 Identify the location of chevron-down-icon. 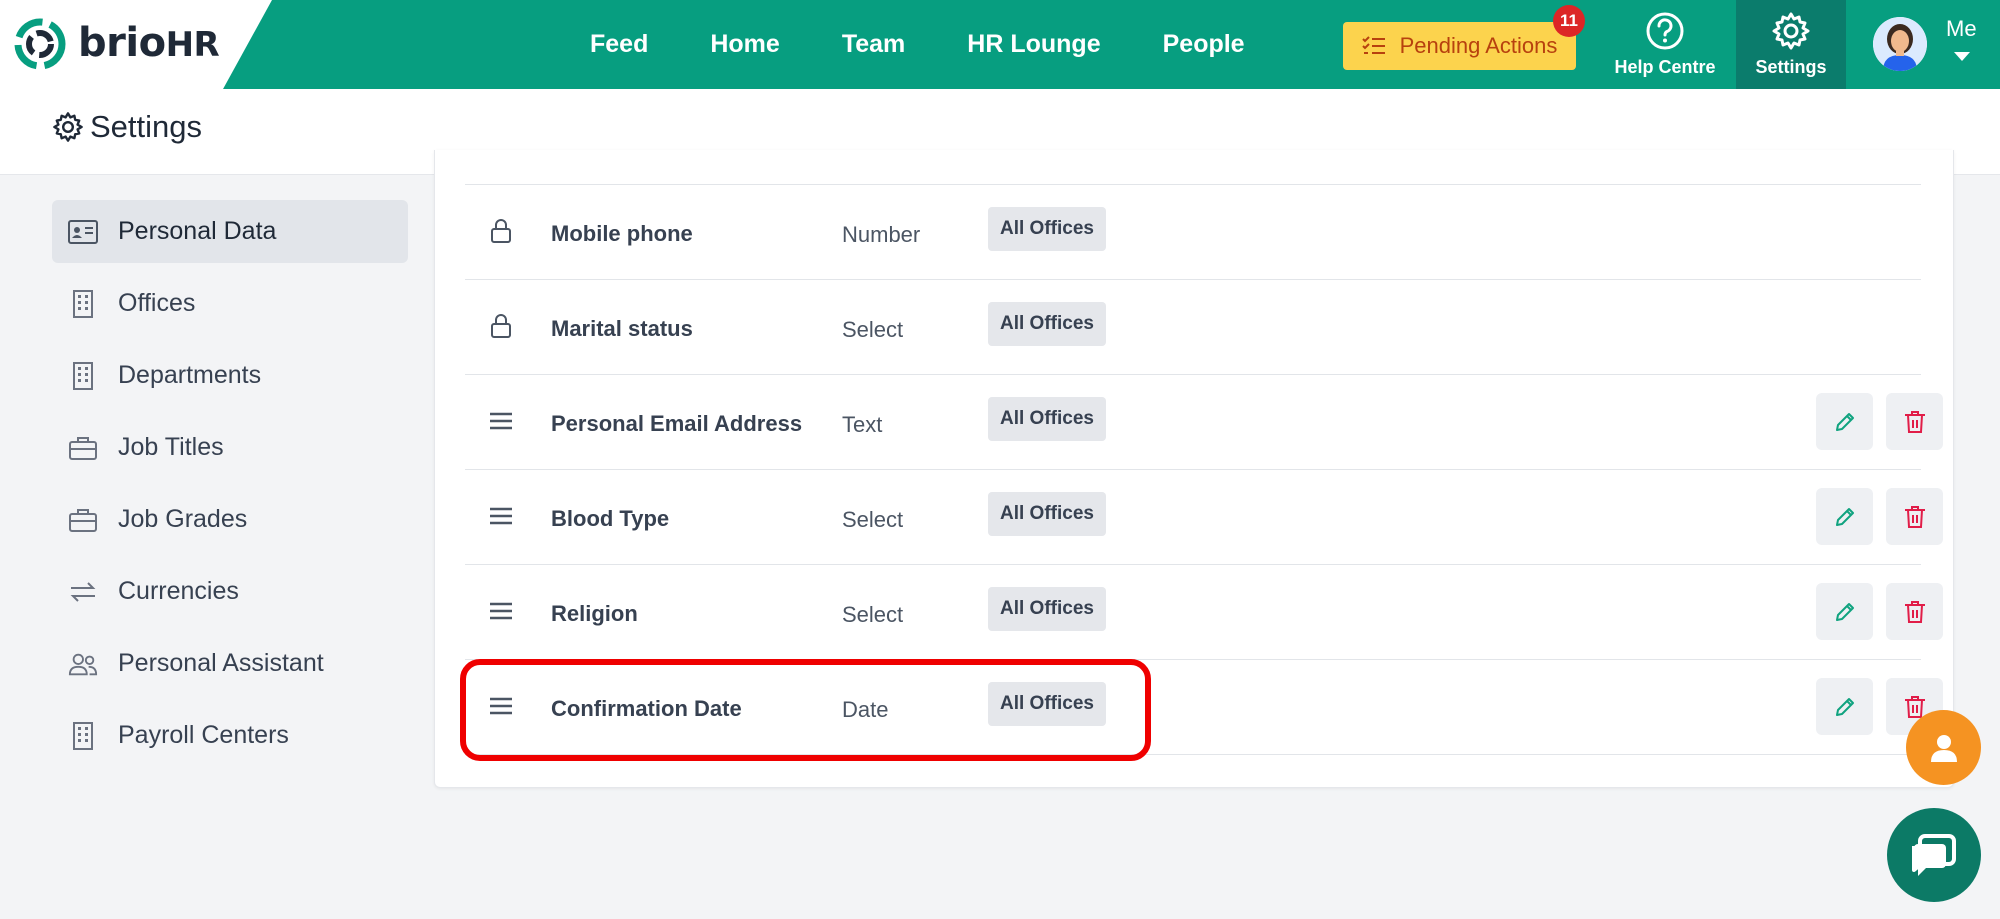
(1962, 56).